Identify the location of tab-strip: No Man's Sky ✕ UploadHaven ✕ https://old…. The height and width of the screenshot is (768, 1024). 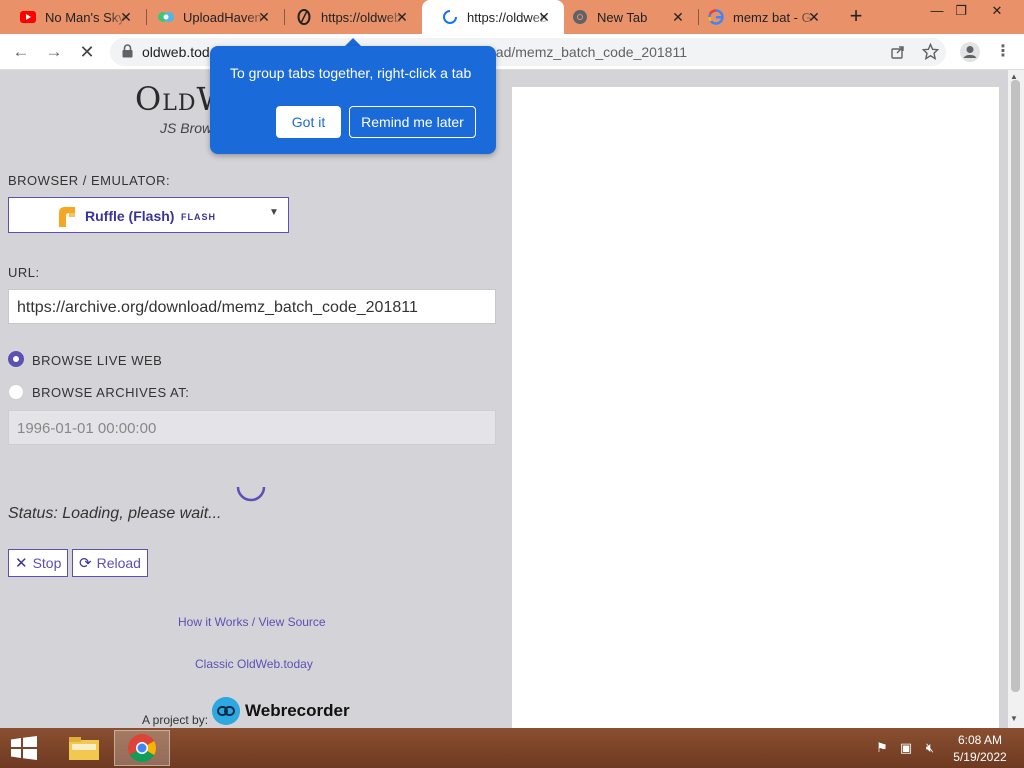
(512, 17).